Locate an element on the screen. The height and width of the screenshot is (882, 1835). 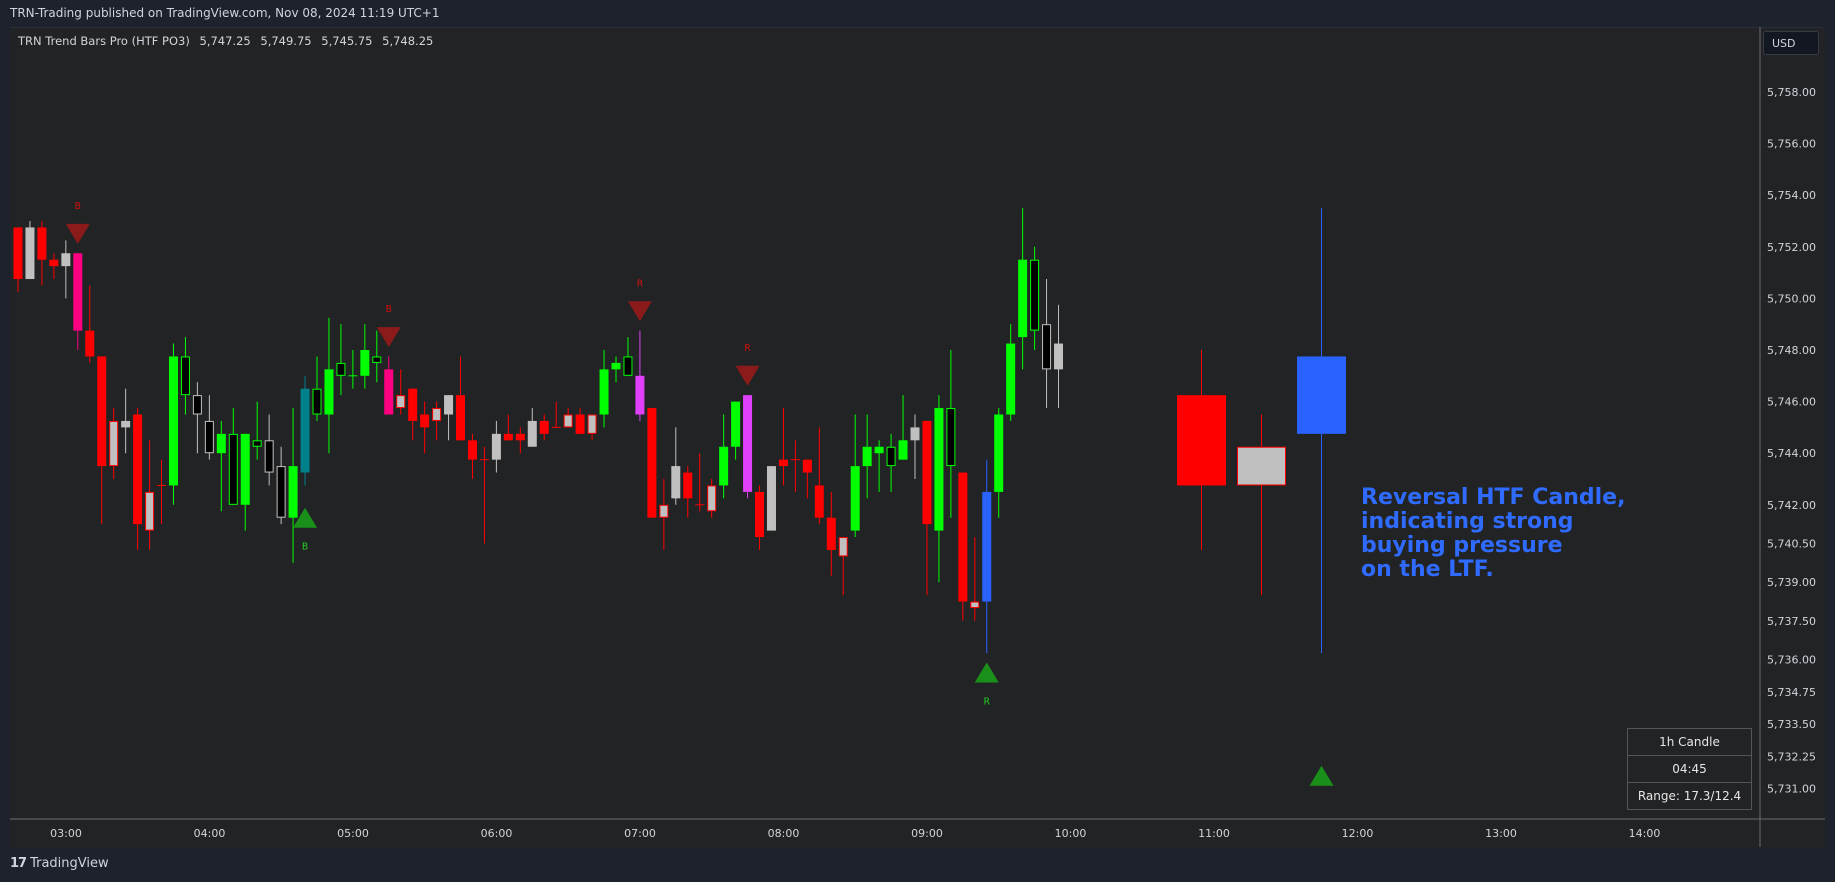
legend-open: 5,747.25 is located at coordinates (225, 41).